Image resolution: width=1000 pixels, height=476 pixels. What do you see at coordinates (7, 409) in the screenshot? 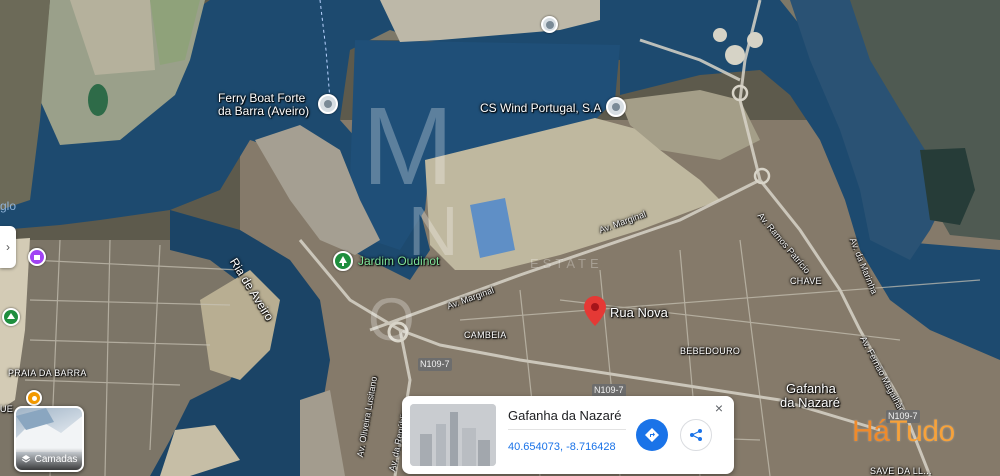
I see `label-edge-ue: UE` at bounding box center [7, 409].